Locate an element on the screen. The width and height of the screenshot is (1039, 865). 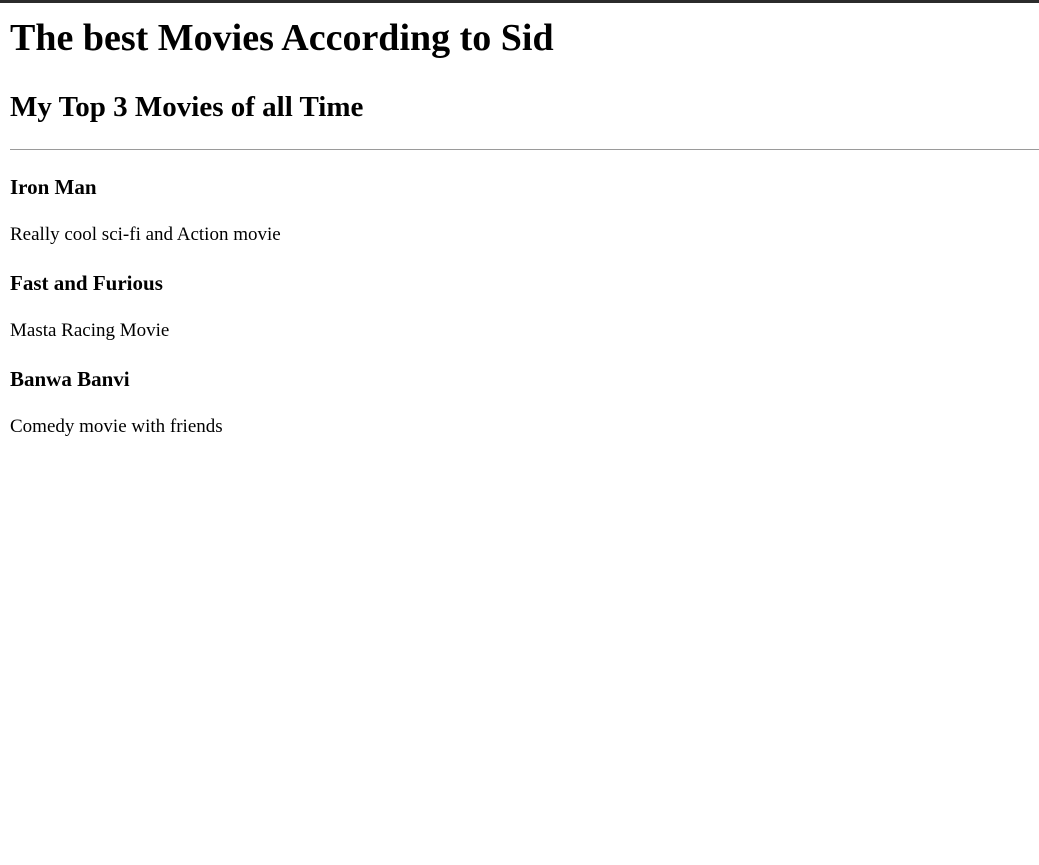
movie-item-banwa-banvi: Banwa Banvi Comedy movie with friends is located at coordinates (524, 402).